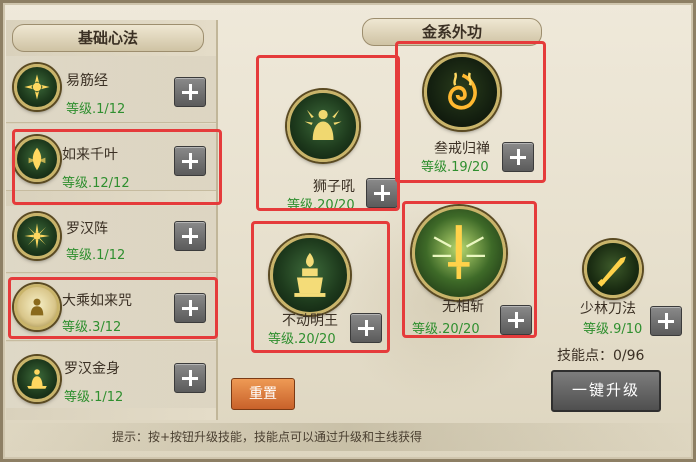 The height and width of the screenshot is (462, 696). Describe the element at coordinates (87, 81) in the screenshot. I see `skill-name: 易筋经` at that location.